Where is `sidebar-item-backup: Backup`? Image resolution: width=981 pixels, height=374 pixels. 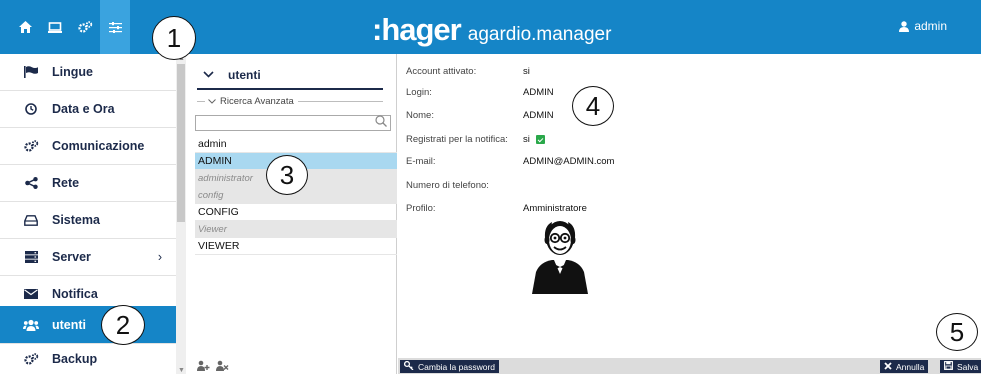 sidebar-item-backup: Backup is located at coordinates (88, 359).